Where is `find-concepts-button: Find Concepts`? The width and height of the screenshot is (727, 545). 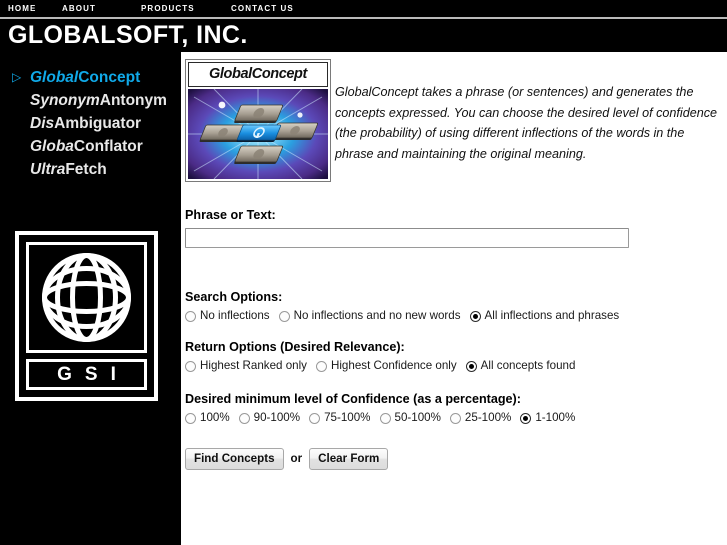 find-concepts-button: Find Concepts is located at coordinates (234, 459).